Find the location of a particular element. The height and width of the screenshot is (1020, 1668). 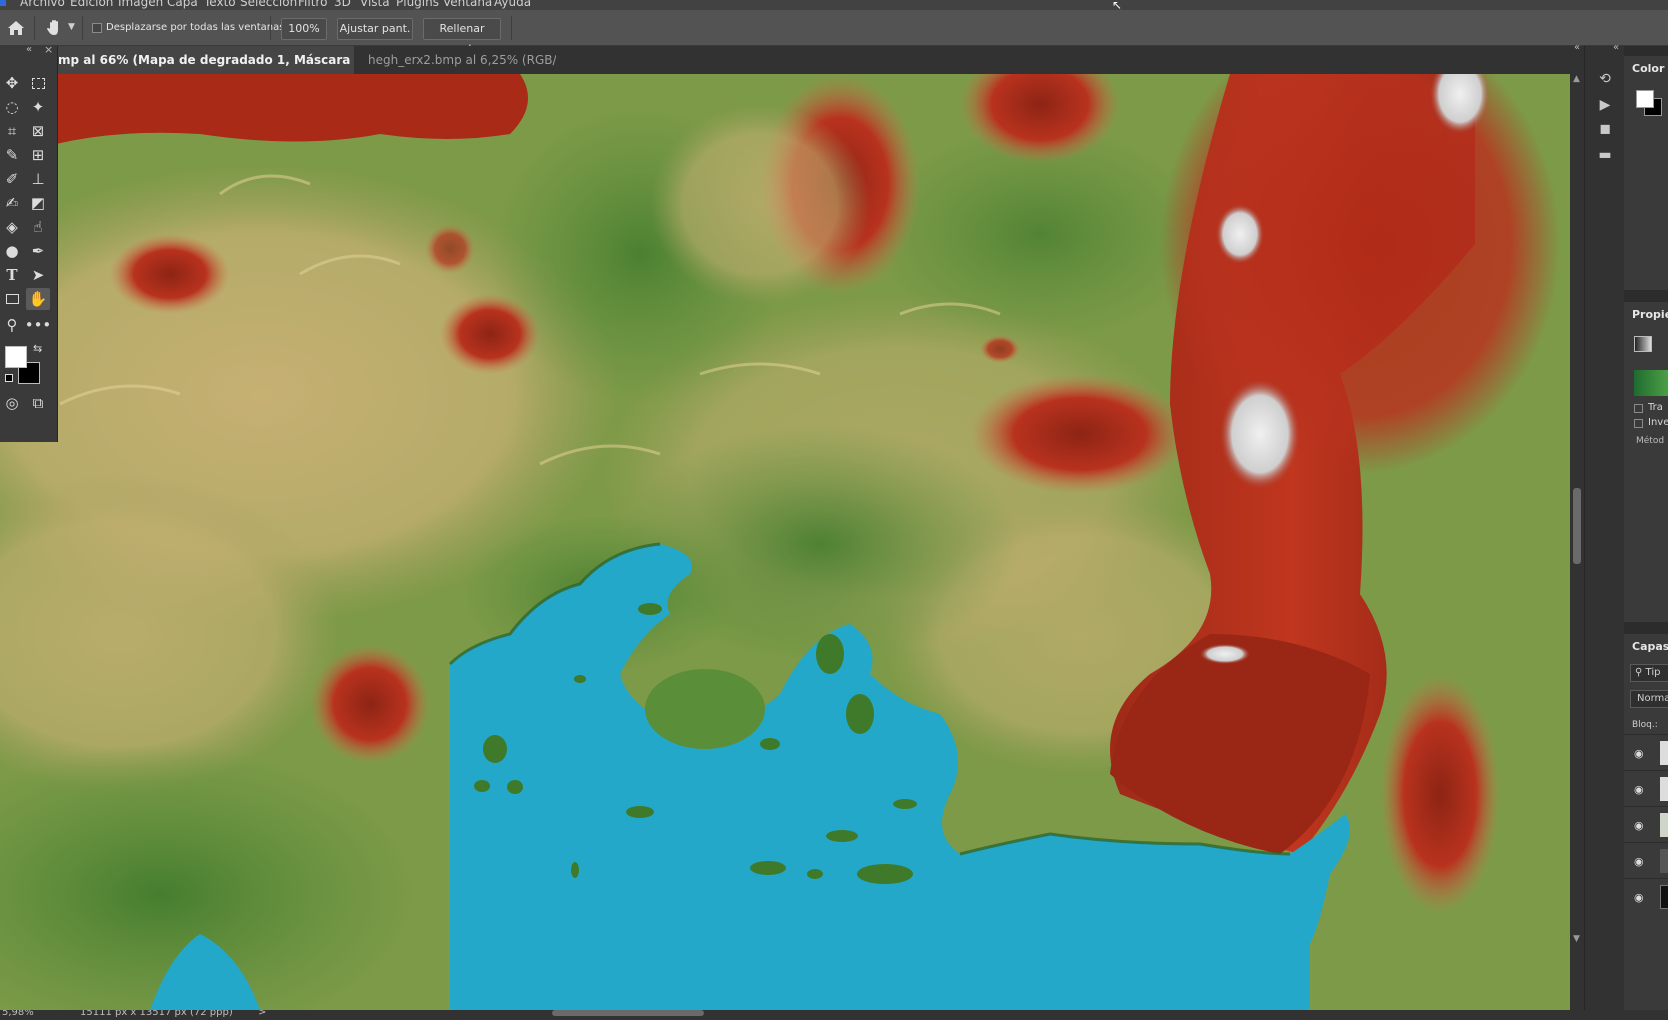

menu-ayuda: Ayuda is located at coordinates (512, 4).